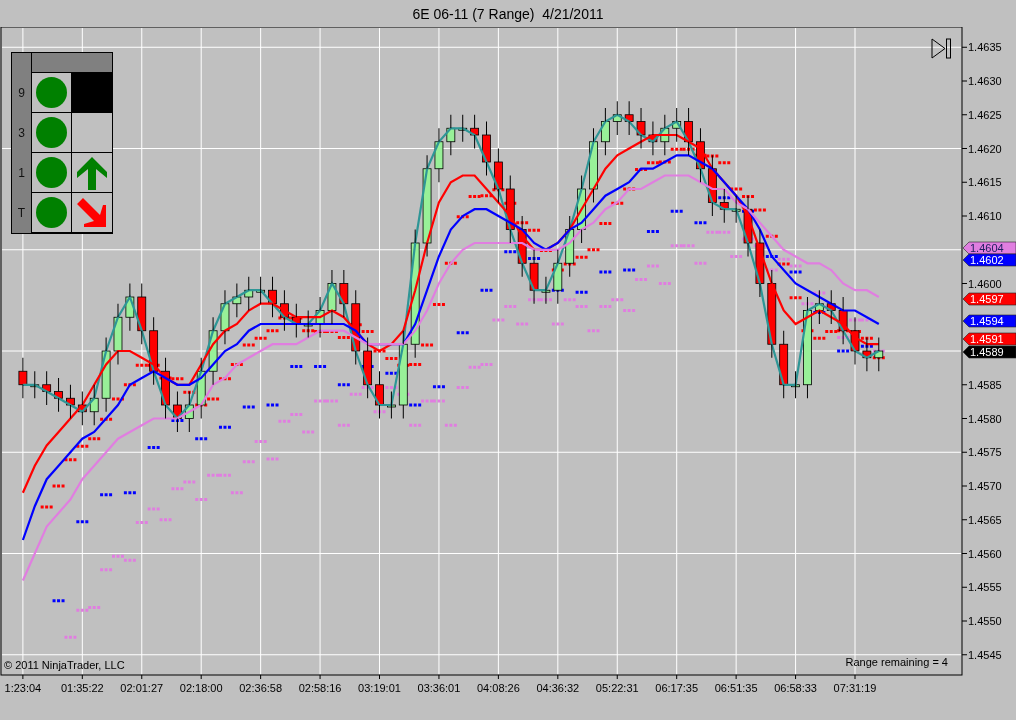 The image size is (1016, 720). Describe the element at coordinates (896, 662) in the screenshot. I see `status-text: Range remaining = 4` at that location.